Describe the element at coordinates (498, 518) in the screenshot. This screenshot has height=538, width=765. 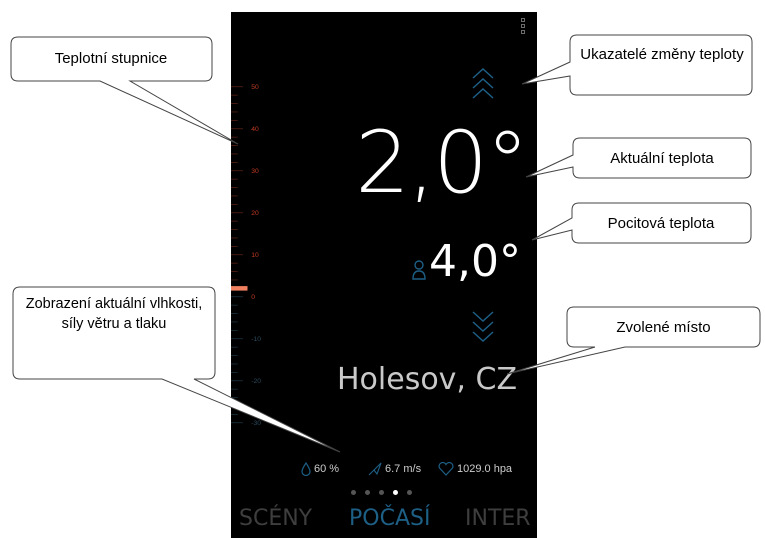
I see `nav-tab-inter: INTER` at that location.